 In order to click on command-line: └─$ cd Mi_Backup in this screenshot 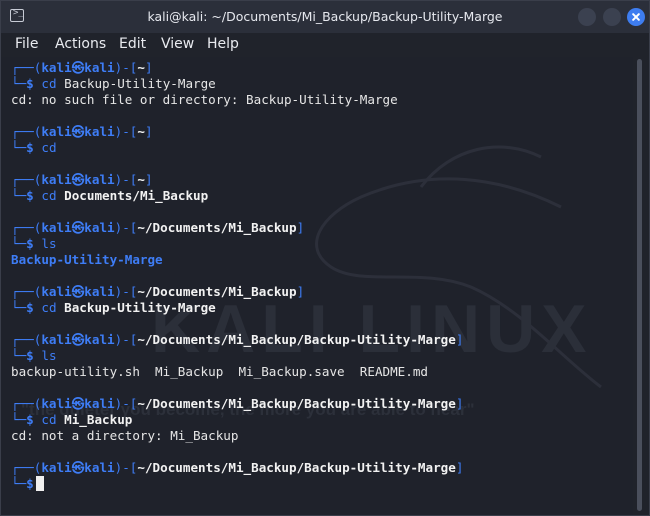, I will do `click(71, 420)`.